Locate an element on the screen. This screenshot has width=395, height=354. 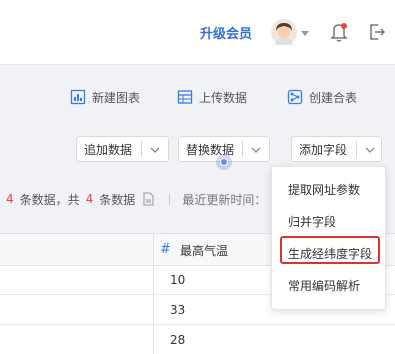
add-field-dropdown-menu: 提取网址参数 归并字段 生成经纬度字段 常用编码解析 is located at coordinates (328, 238).